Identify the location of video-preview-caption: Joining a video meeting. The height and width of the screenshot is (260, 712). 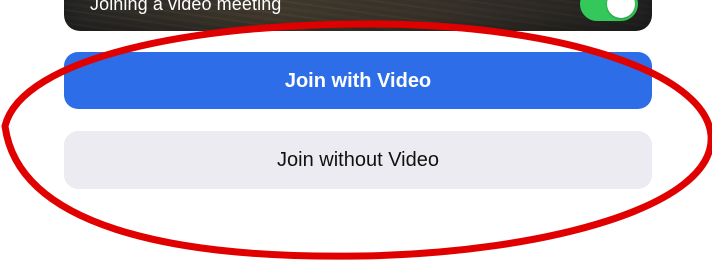
(186, 7).